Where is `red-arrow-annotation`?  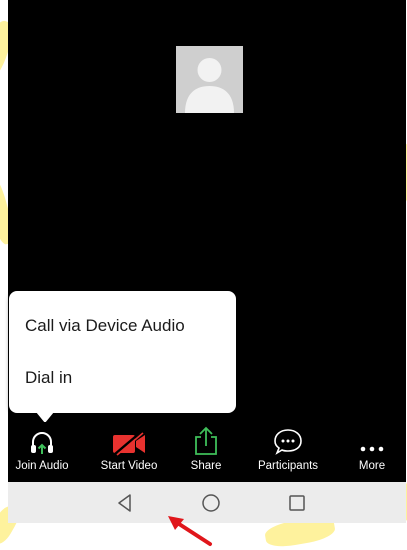
red-arrow-annotation is located at coordinates (190, 531).